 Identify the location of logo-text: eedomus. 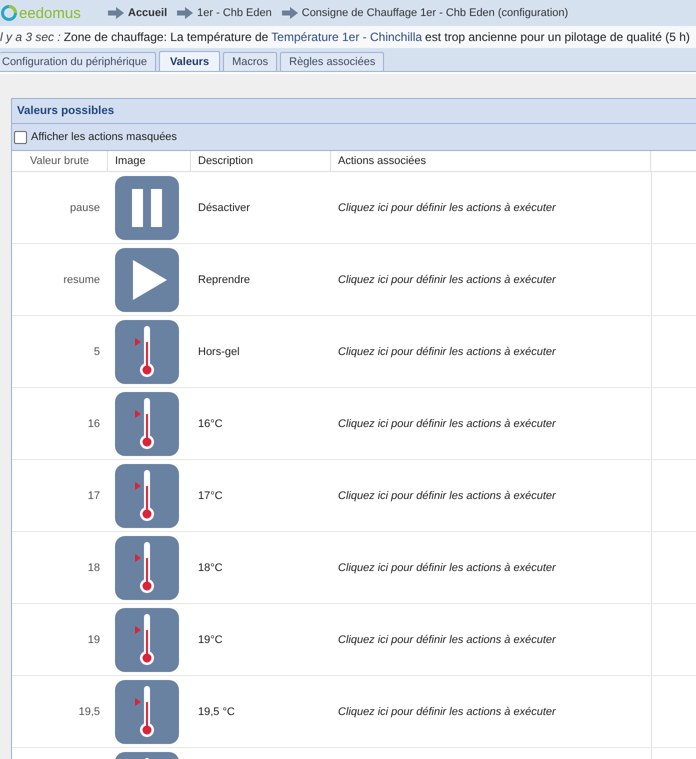
(50, 13).